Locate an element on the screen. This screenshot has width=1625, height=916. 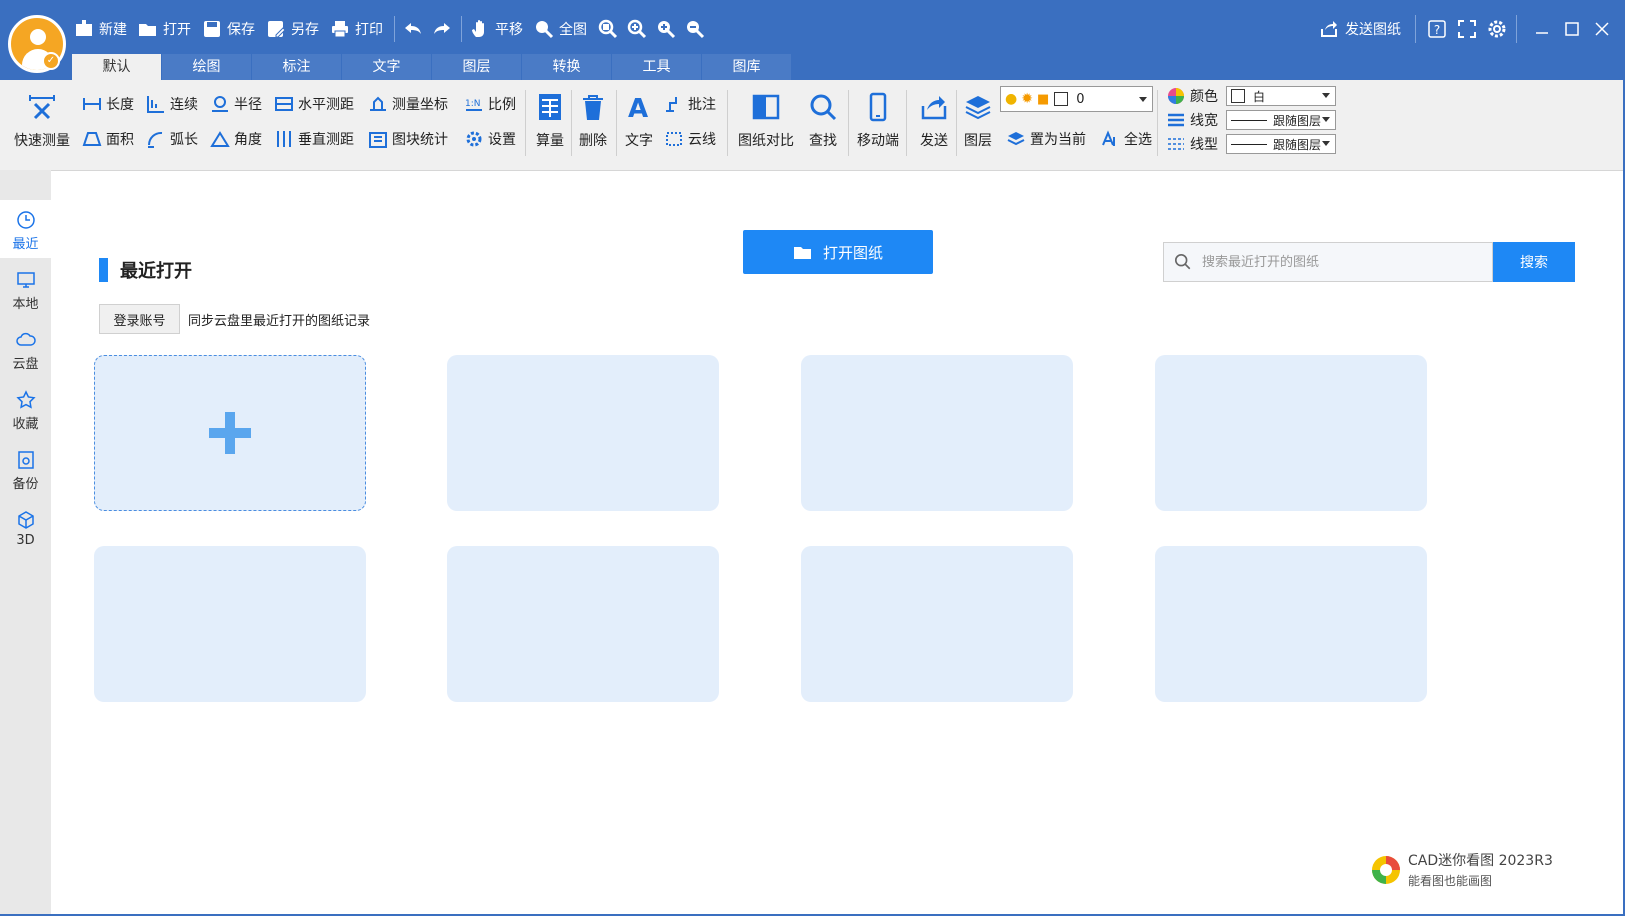
layer-dropdown: ● ✹ ■ 0 is located at coordinates (1076, 99).